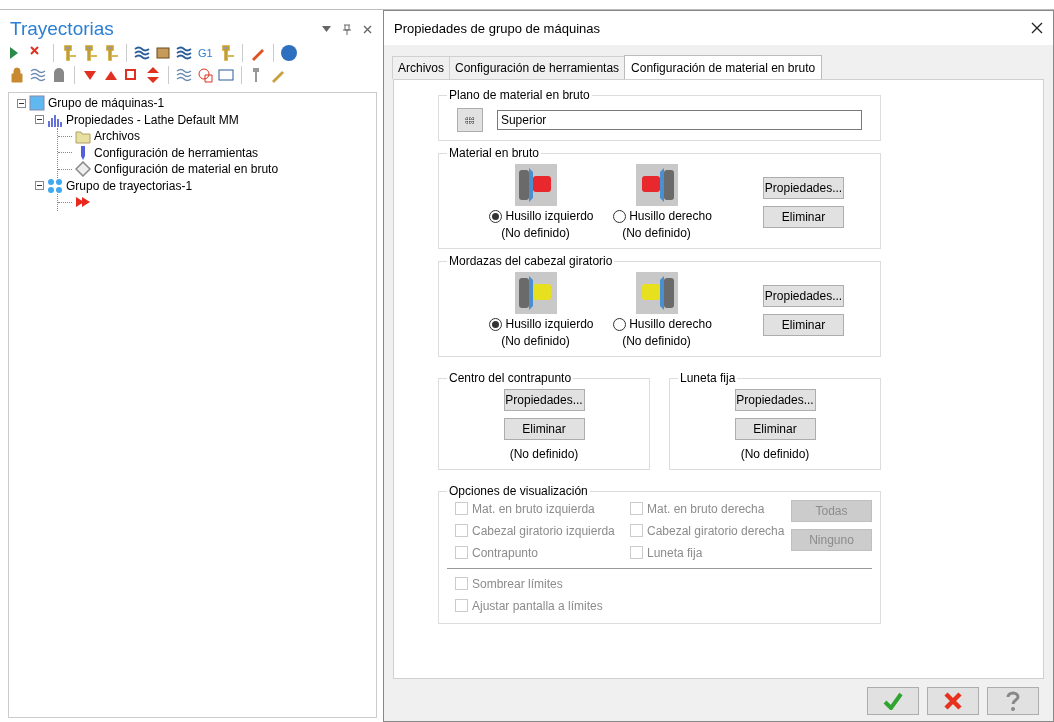 The width and height of the screenshot is (1054, 722). Describe the element at coordinates (83, 202) in the screenshot. I see `double-arrow-icon` at that location.